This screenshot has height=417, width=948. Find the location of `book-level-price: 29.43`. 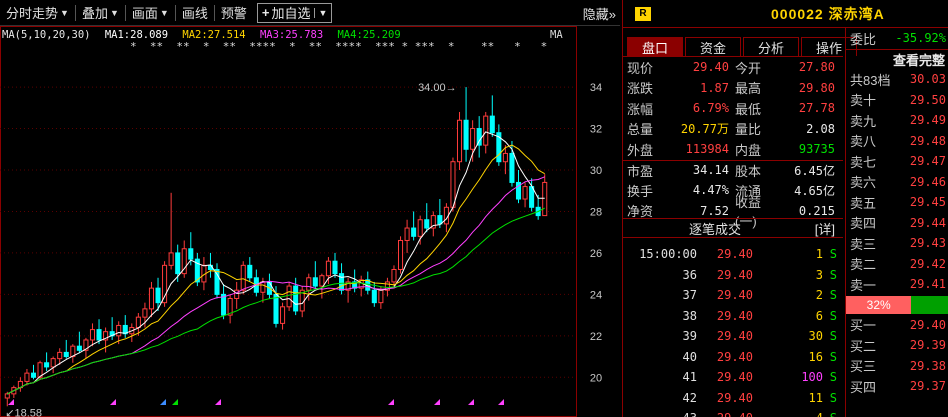

book-level-price: 29.43 is located at coordinates (927, 243).